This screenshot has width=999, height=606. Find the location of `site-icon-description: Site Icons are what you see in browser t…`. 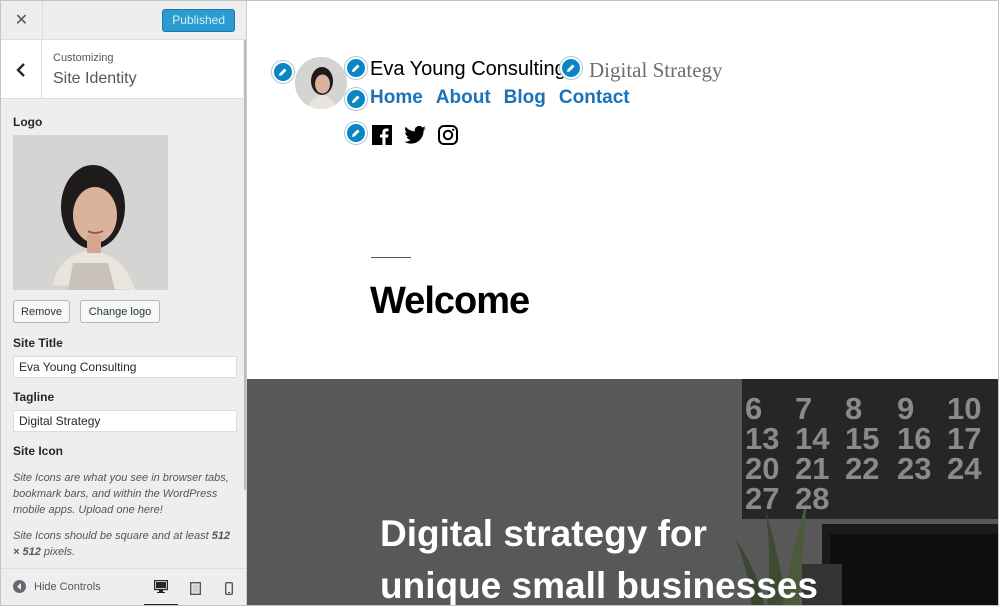

site-icon-description: Site Icons are what you see in browser t… is located at coordinates (121, 494).